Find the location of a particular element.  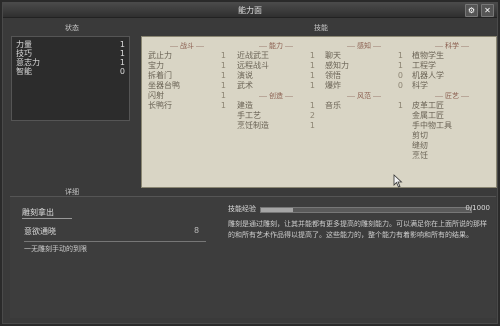

detail-note: 一无雕刻手动的到限 is located at coordinates (55, 249).